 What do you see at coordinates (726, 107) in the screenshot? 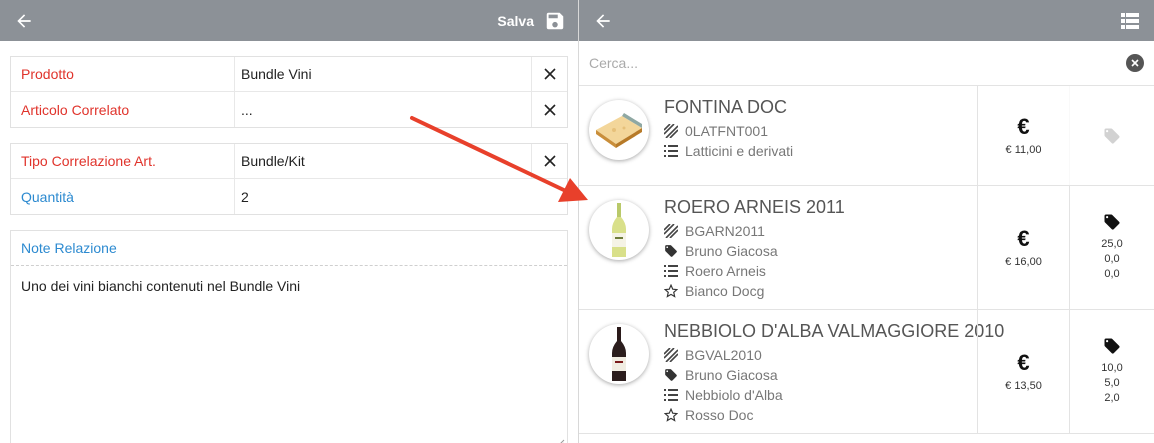
I see `product-name: FONTINA DOC` at bounding box center [726, 107].